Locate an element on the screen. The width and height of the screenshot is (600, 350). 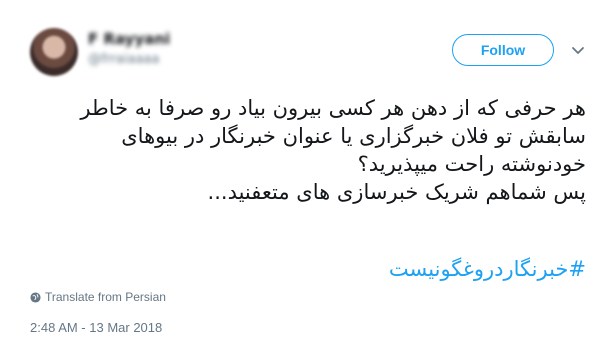
avatar is located at coordinates (54, 52).